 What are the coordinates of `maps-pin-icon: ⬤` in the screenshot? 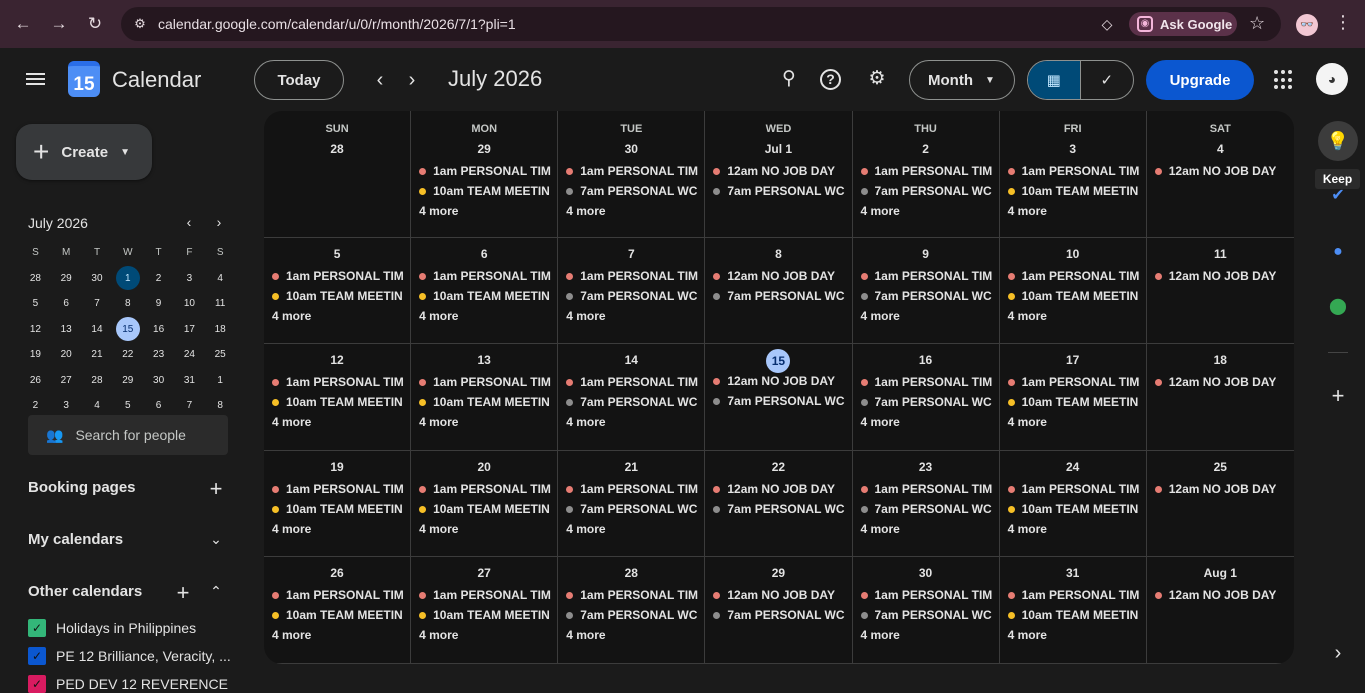 It's located at (1338, 307).